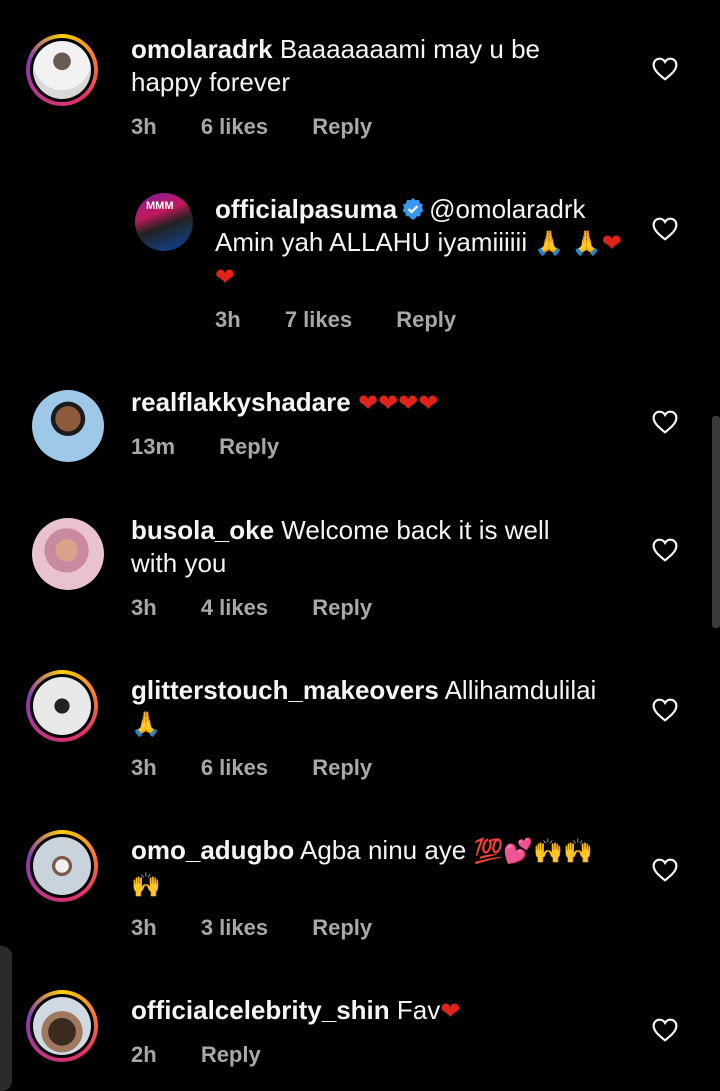 Image resolution: width=720 pixels, height=1091 pixels. I want to click on comment-meta: 13m Reply, so click(224, 447).